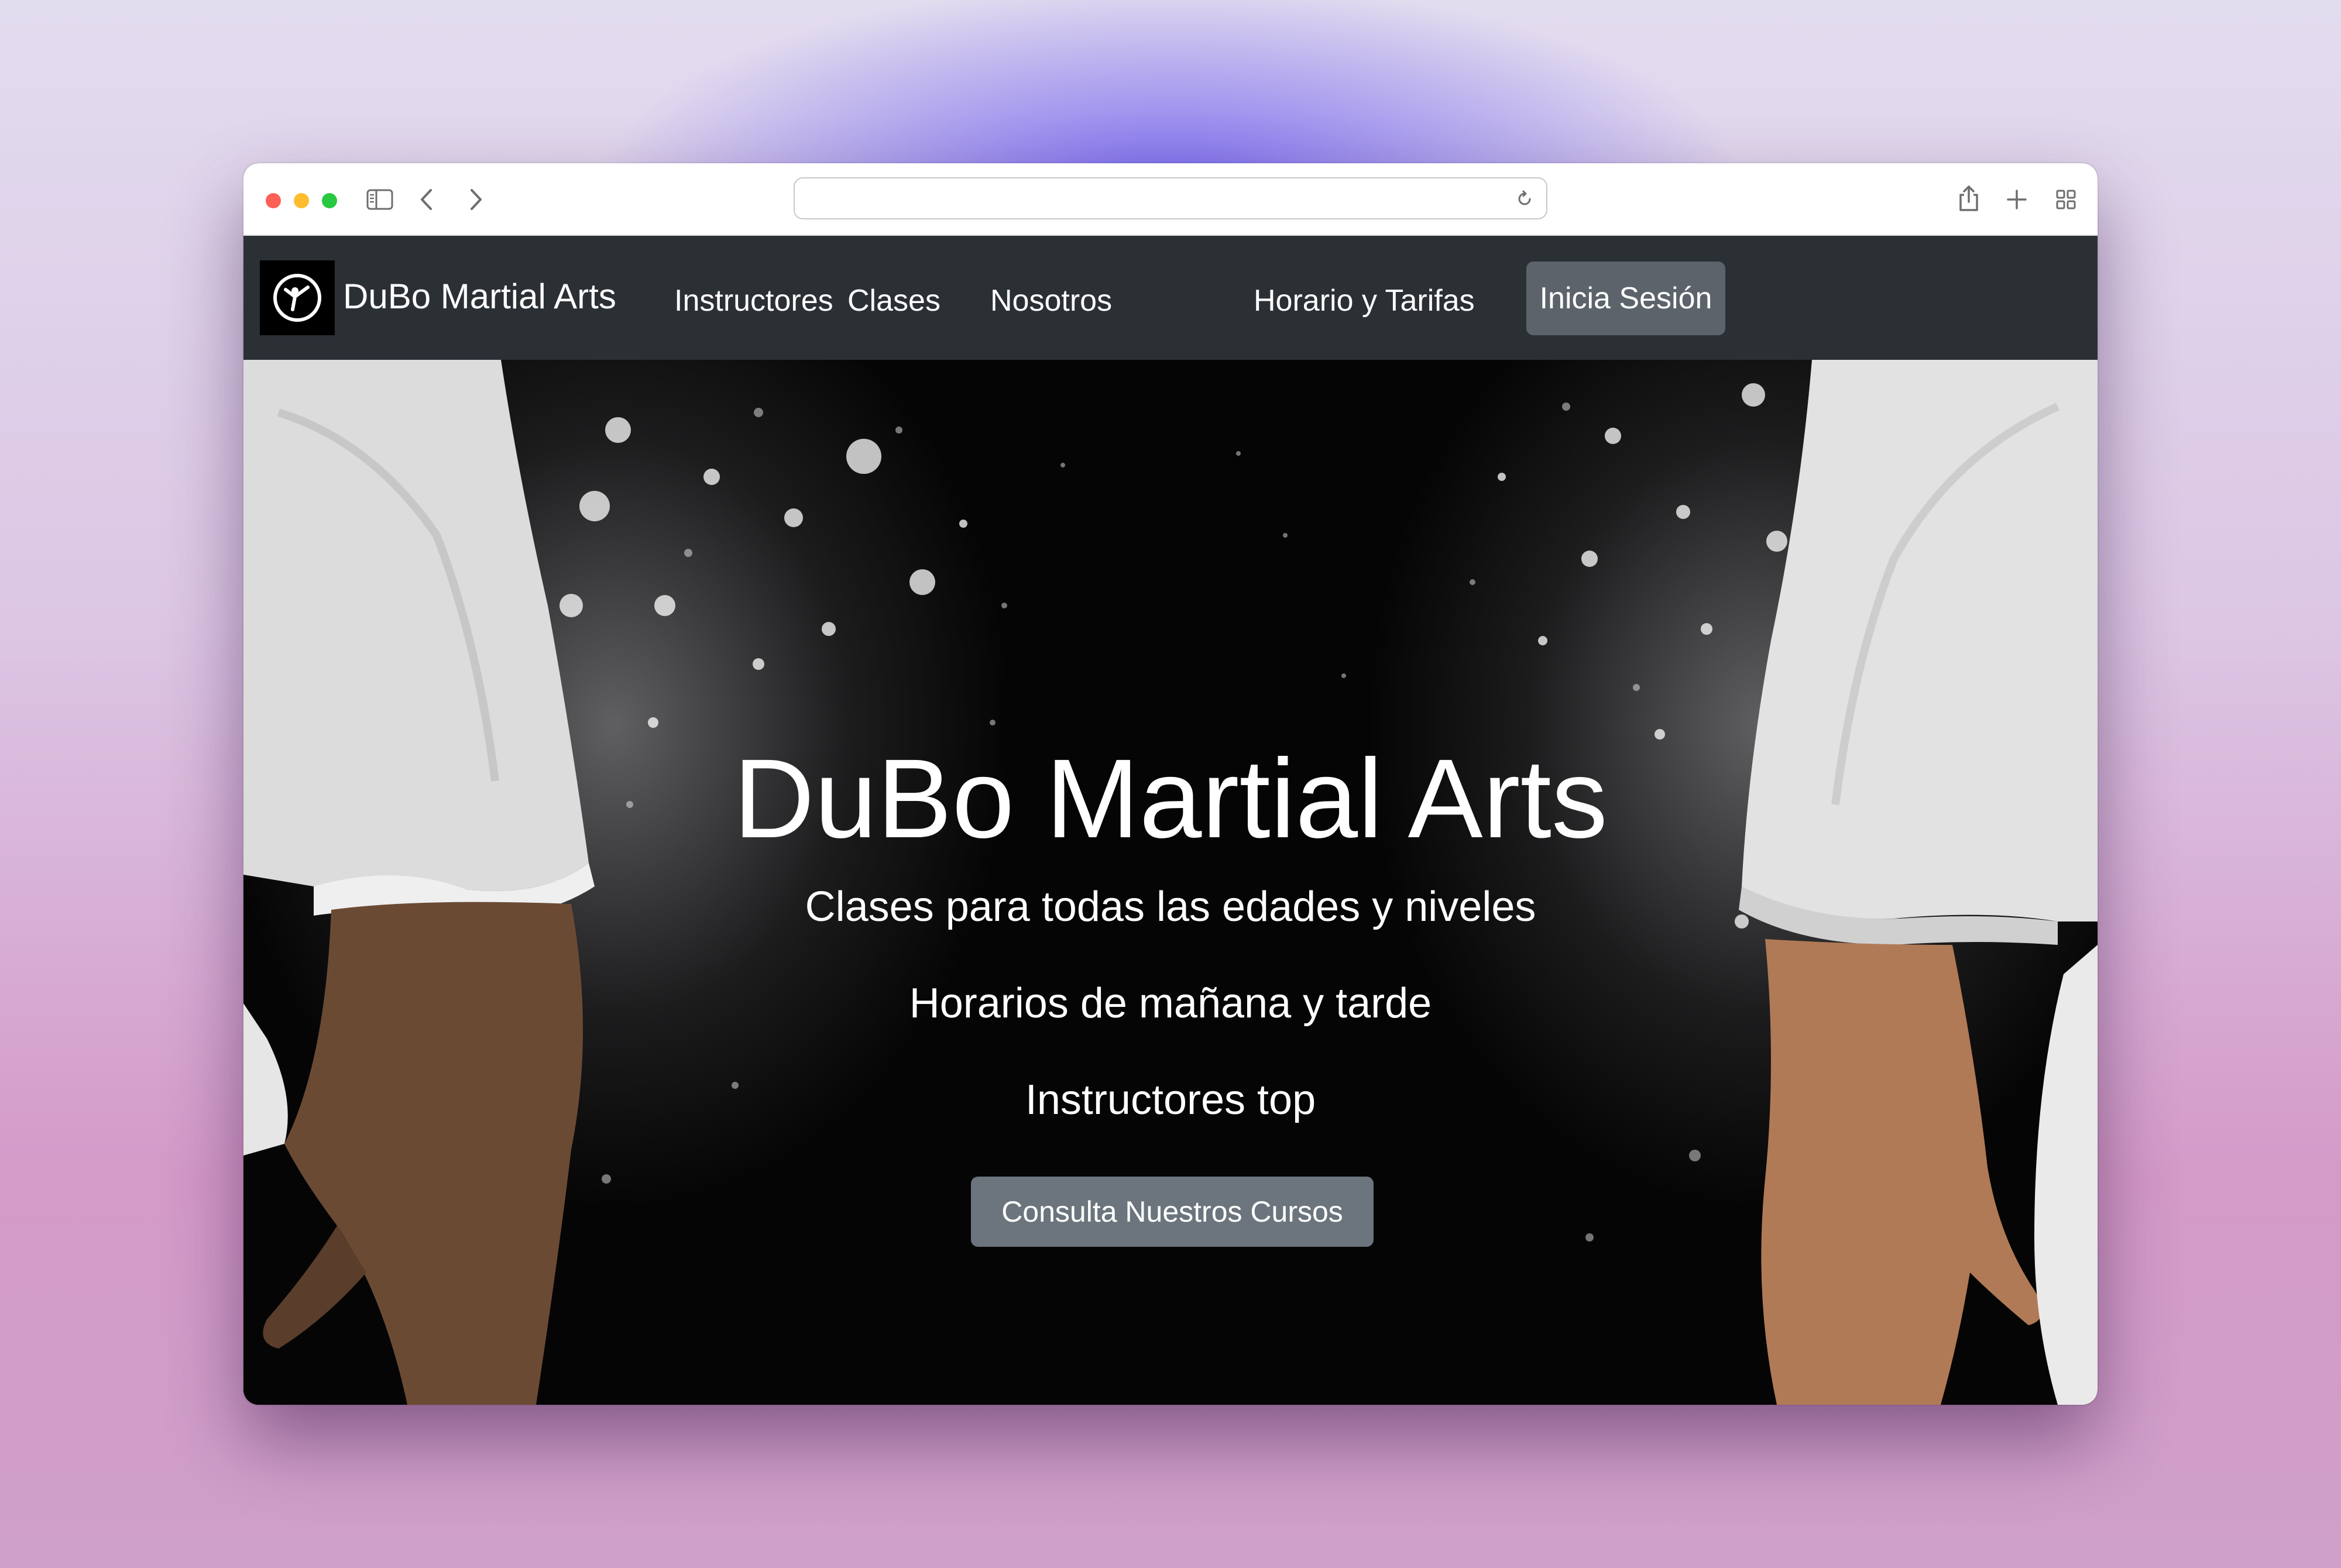  What do you see at coordinates (893, 300) in the screenshot?
I see `nav-link-clases: Clases` at bounding box center [893, 300].